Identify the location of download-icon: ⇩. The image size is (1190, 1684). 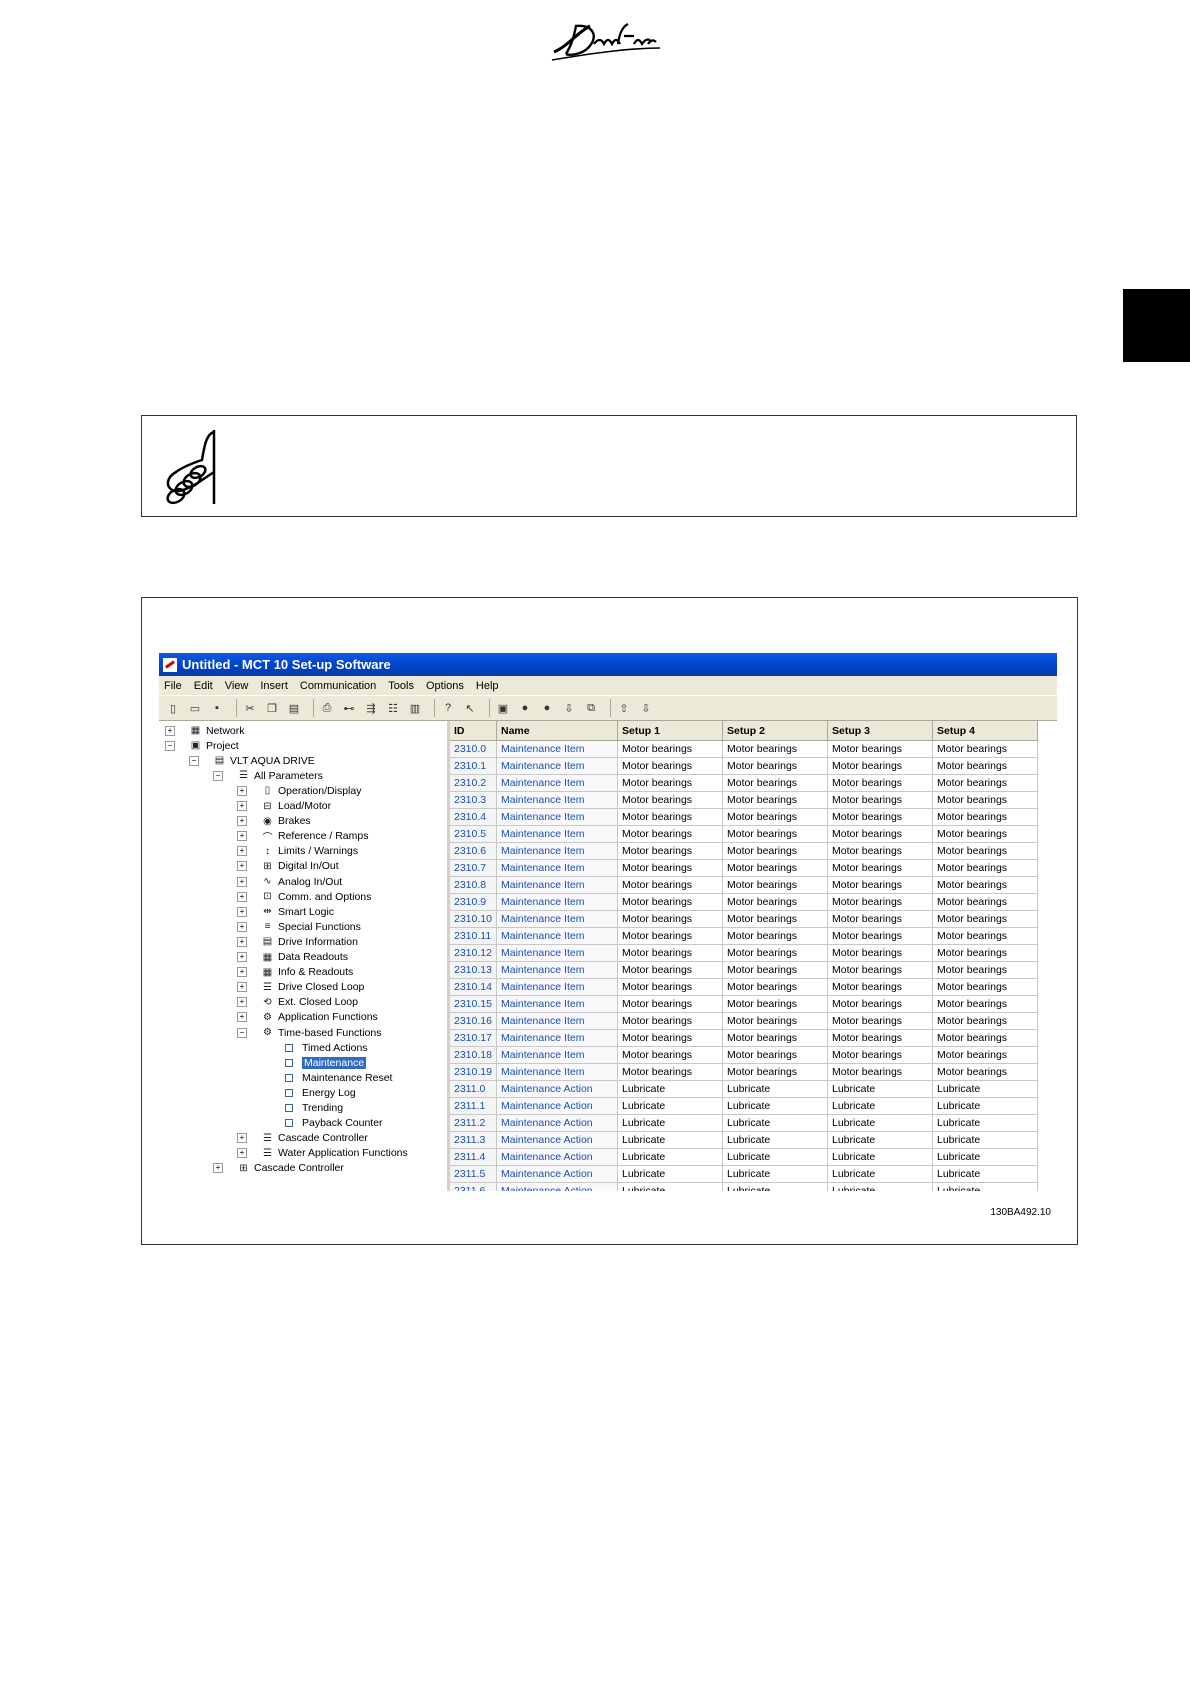
(569, 708).